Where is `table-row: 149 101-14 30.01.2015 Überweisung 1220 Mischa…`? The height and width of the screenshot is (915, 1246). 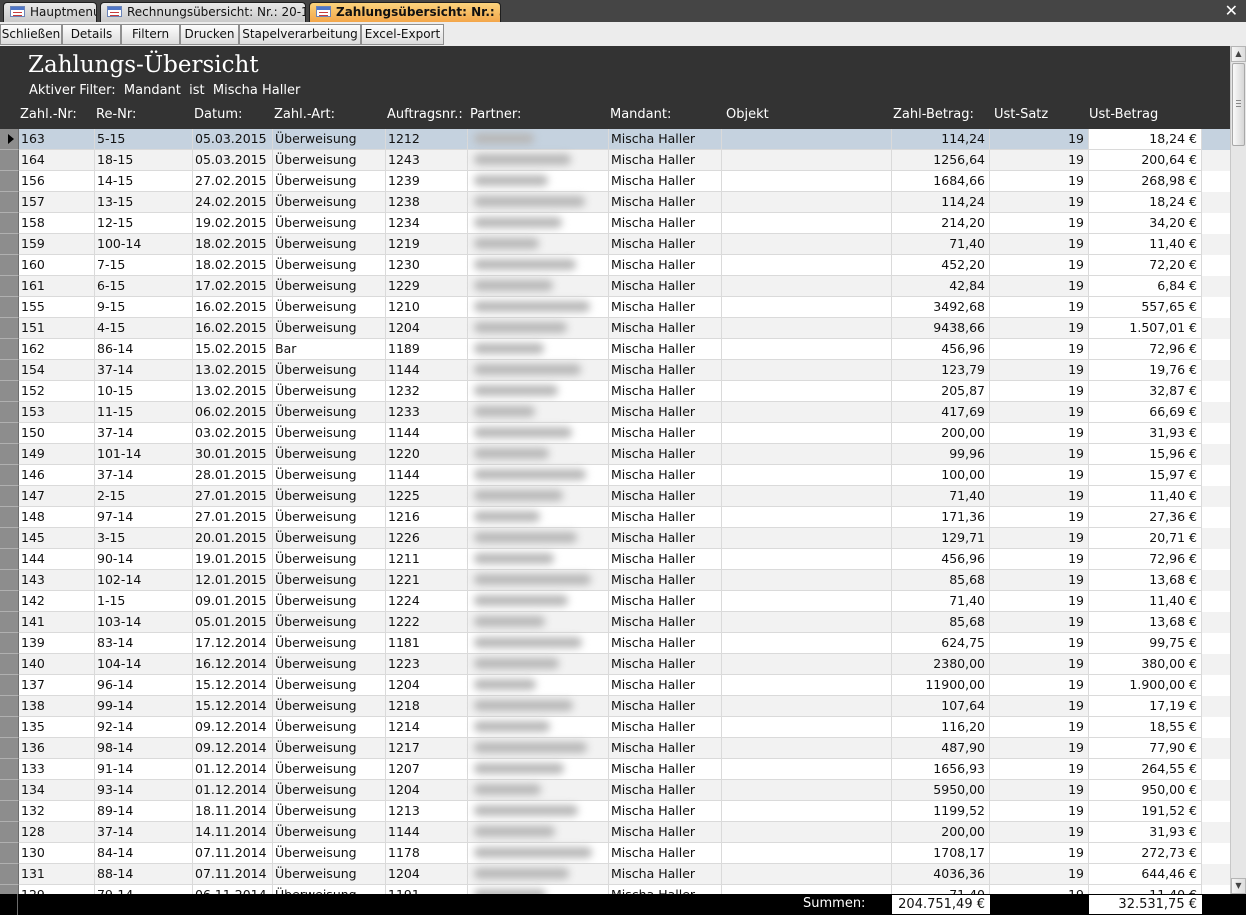
table-row: 149 101-14 30.01.2015 Überweisung 1220 Mischa… is located at coordinates (615, 454).